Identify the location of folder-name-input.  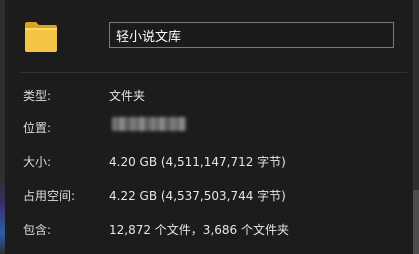
(251, 35).